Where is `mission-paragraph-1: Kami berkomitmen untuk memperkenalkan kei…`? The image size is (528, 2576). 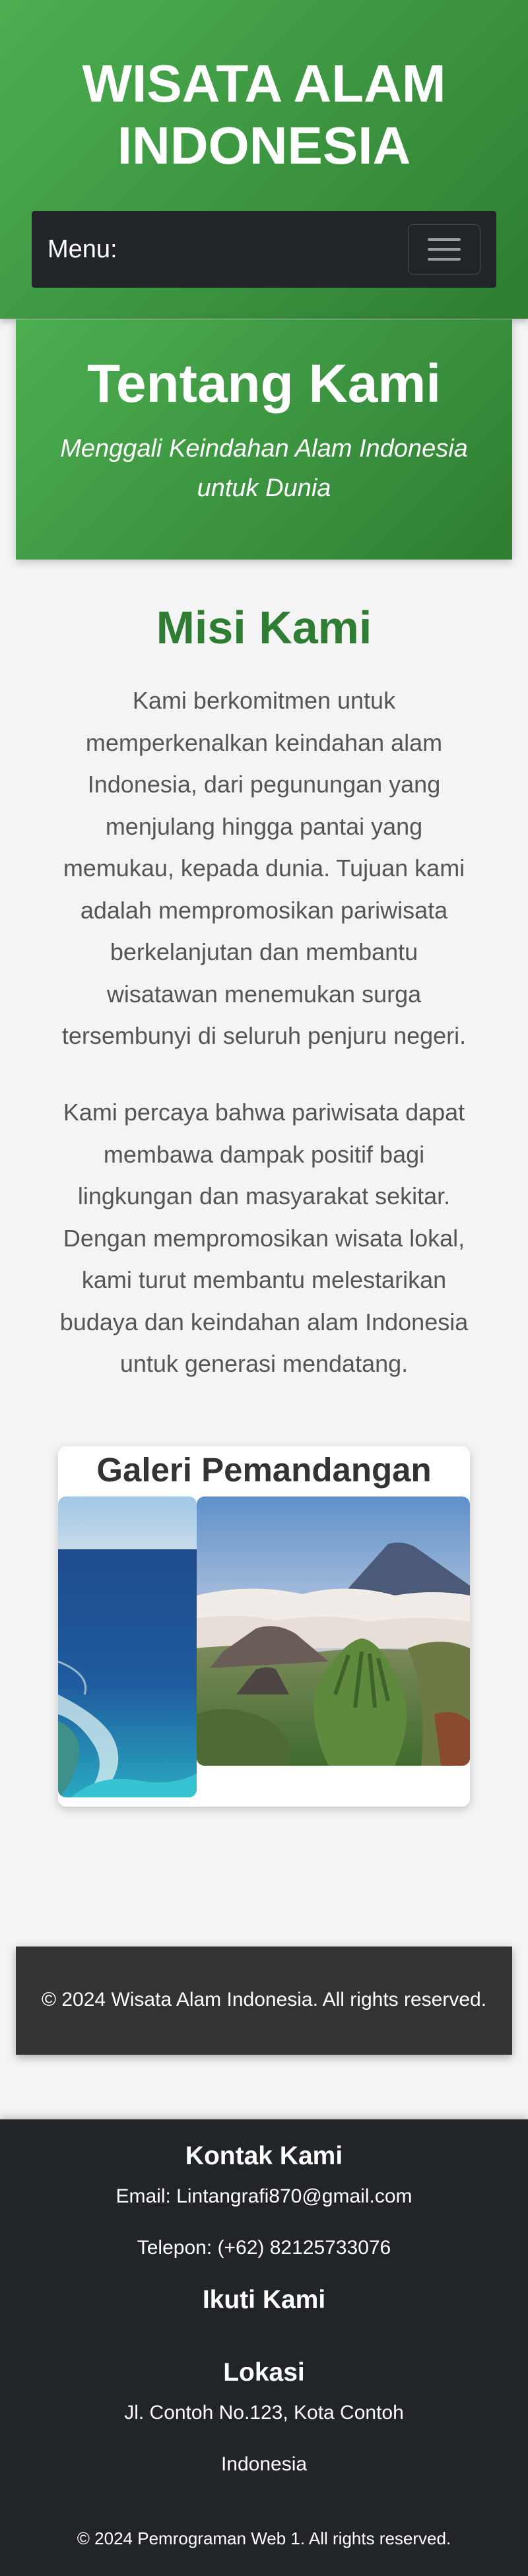
mission-paragraph-1: Kami berkomitmen untuk memperkenalkan kei… is located at coordinates (264, 868).